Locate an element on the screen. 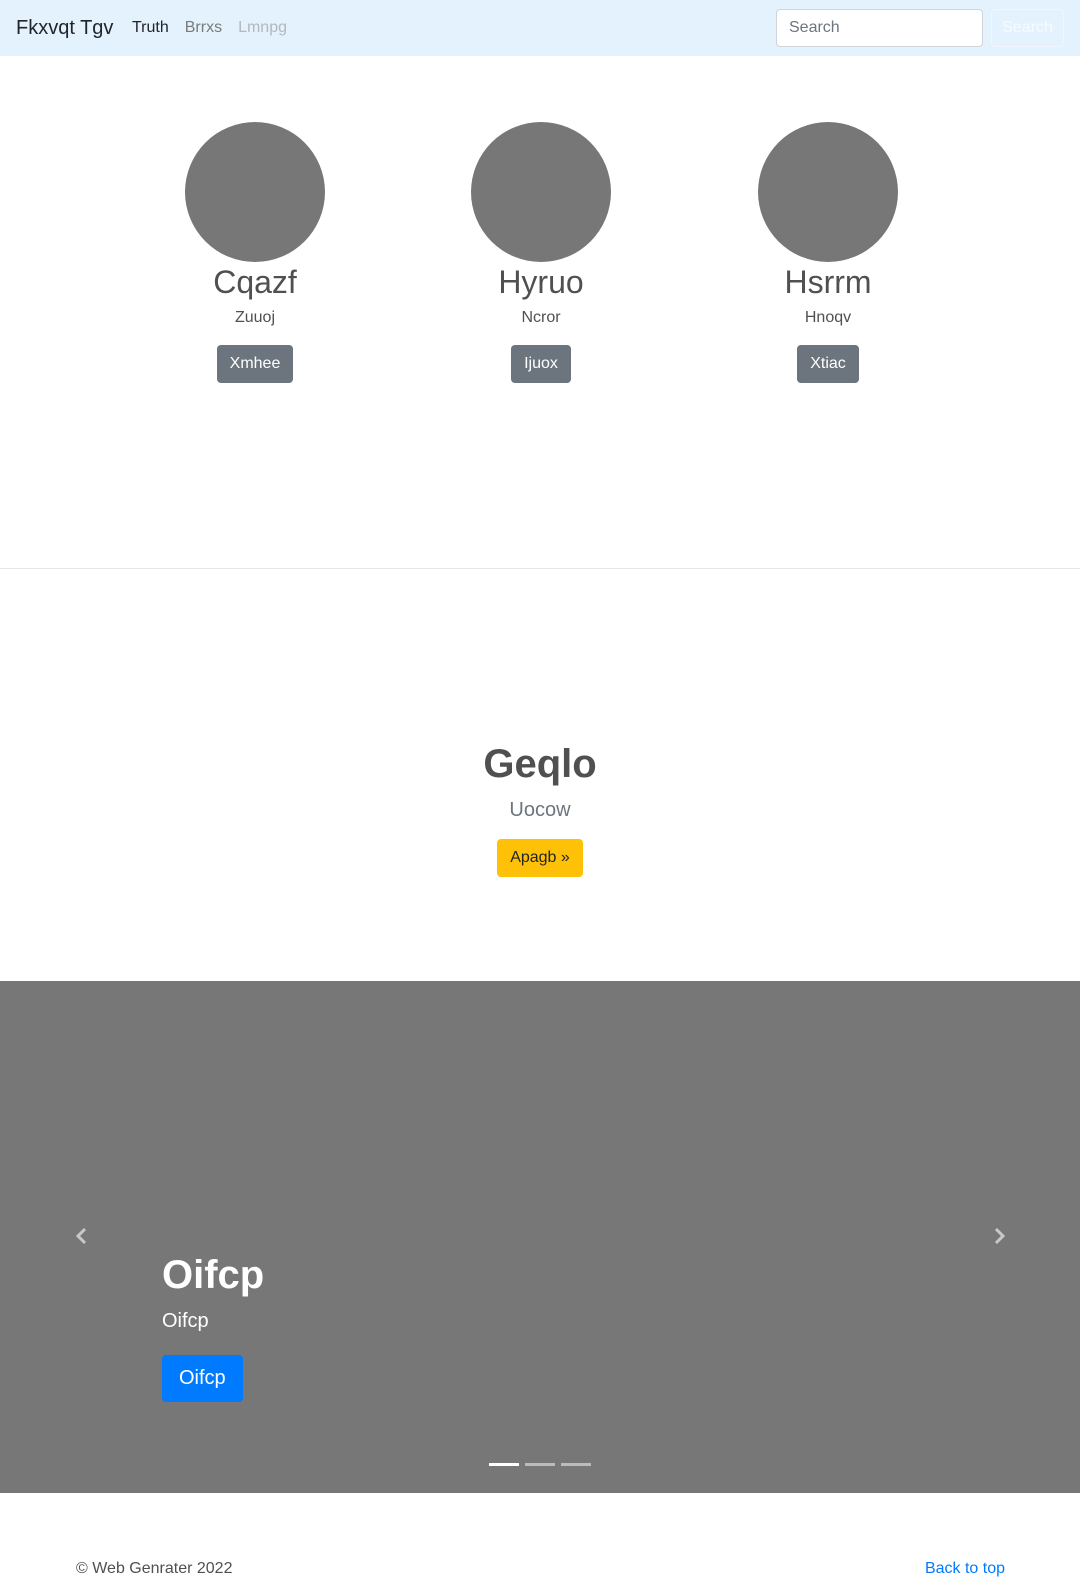 Image resolution: width=1080 pixels, height=1581 pixels. team-member-role: Hnoqv is located at coordinates (828, 317).